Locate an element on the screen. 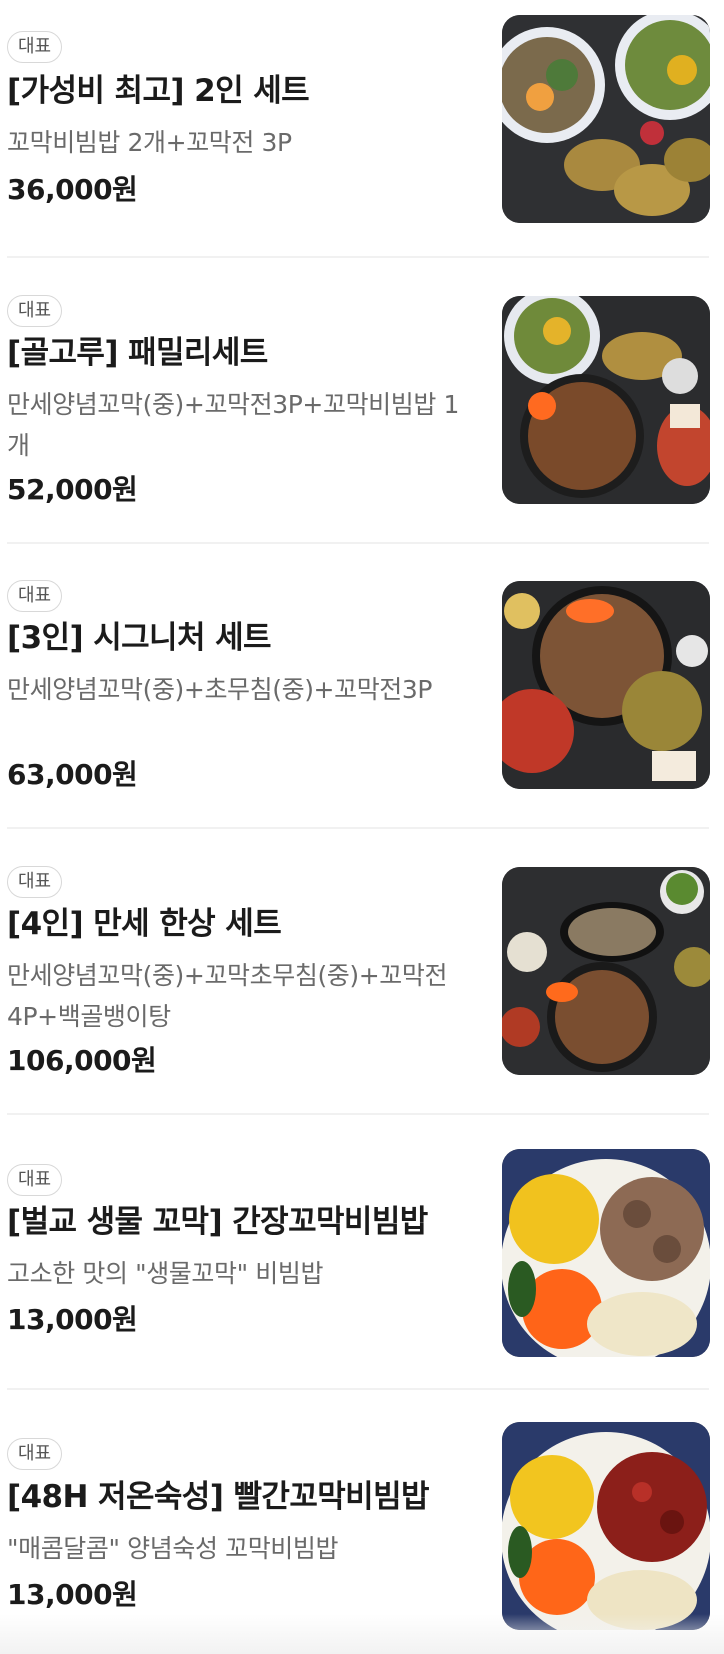 The image size is (724, 1654). menu-item-title: [4인] 만세 한상 세트 is located at coordinates (144, 924).